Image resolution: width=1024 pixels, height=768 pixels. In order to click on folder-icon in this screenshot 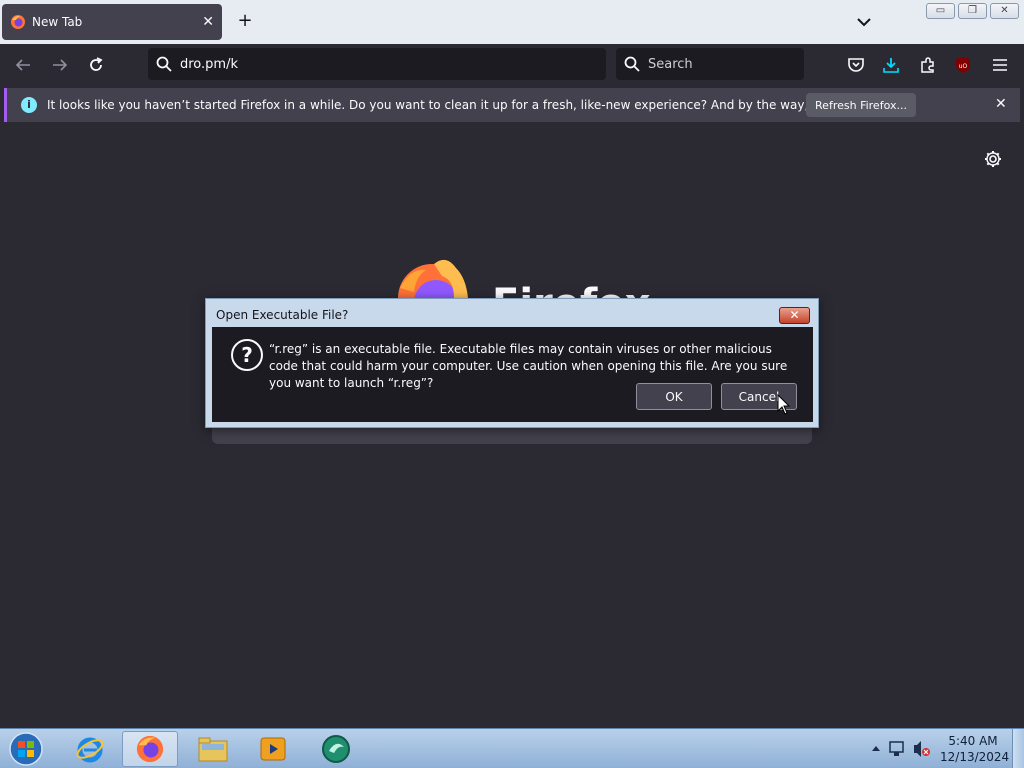, I will do `click(213, 749)`.